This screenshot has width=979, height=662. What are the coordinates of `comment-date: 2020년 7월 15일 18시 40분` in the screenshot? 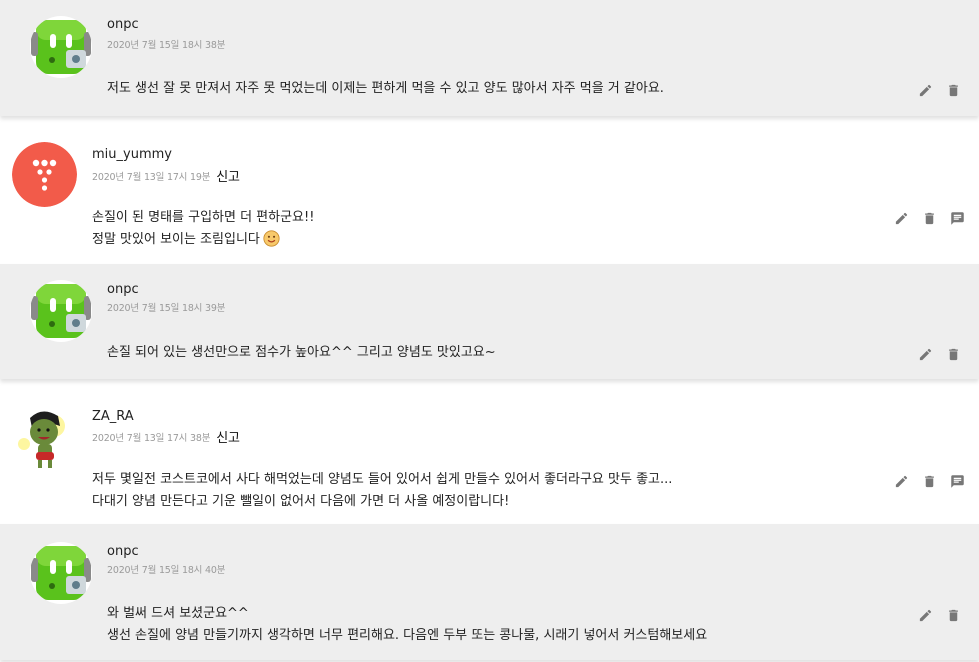 It's located at (166, 570).